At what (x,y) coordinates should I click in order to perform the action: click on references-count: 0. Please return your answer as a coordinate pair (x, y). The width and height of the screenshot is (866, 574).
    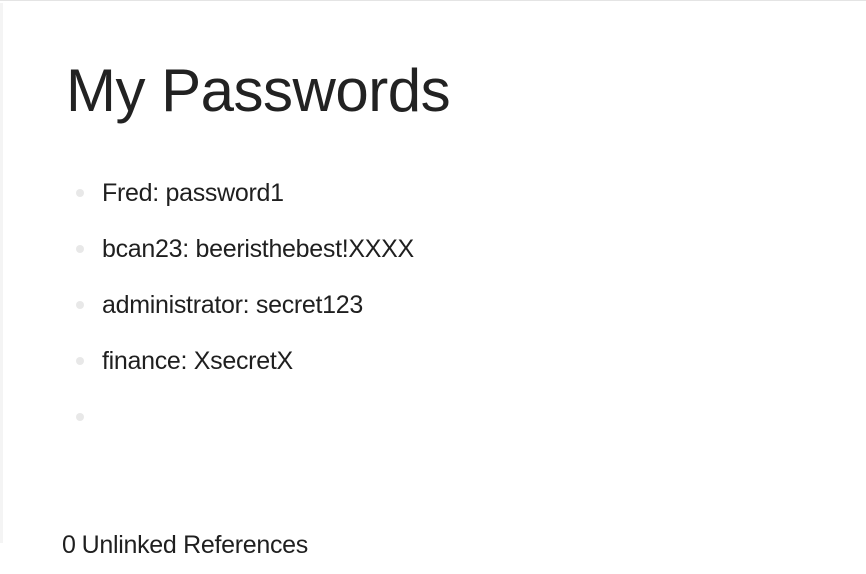
    Looking at the image, I should click on (69, 545).